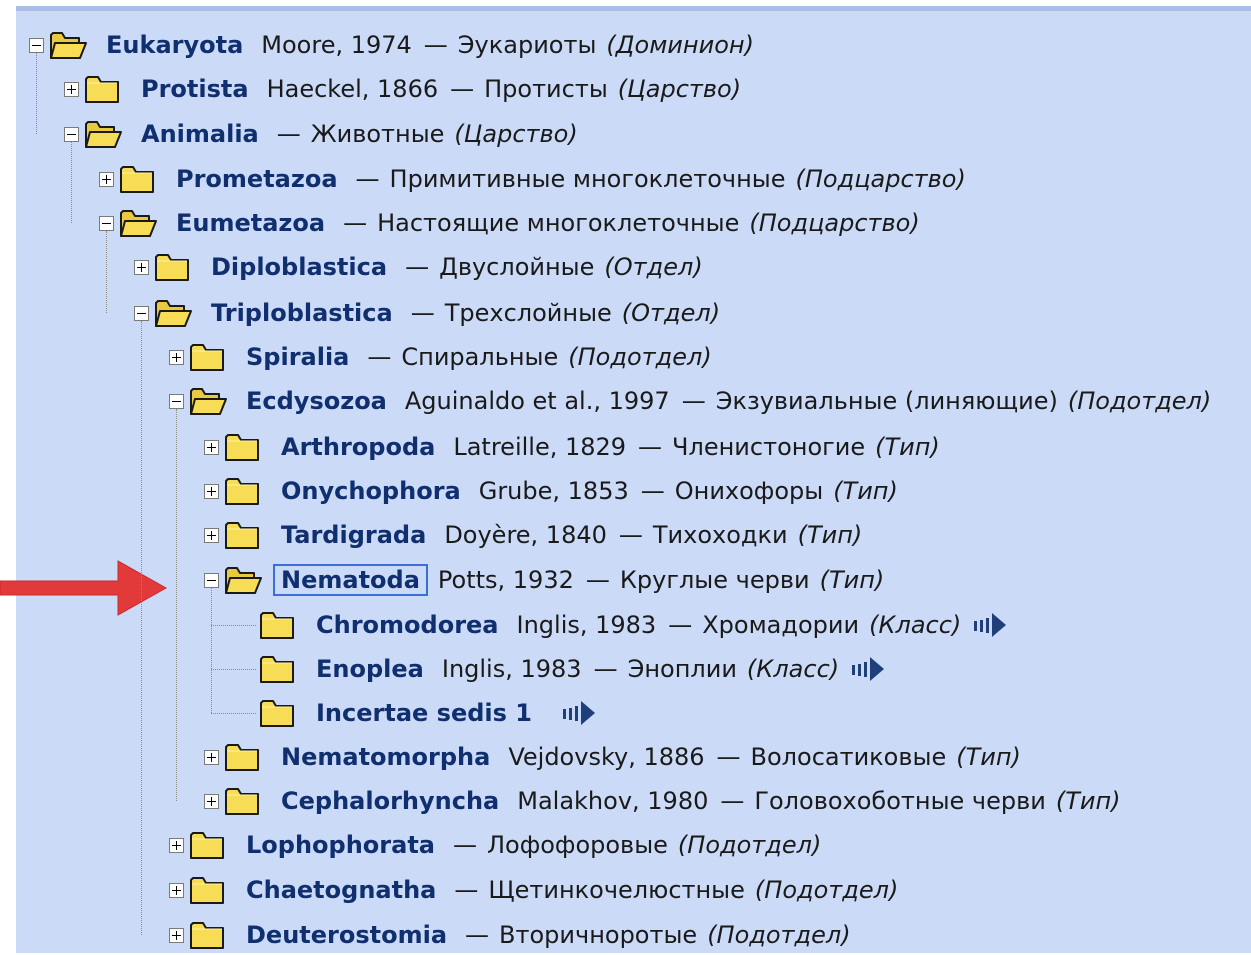 Image resolution: width=1251 pixels, height=955 pixels. What do you see at coordinates (195, 89) in the screenshot?
I see `taxon-name: Protista` at bounding box center [195, 89].